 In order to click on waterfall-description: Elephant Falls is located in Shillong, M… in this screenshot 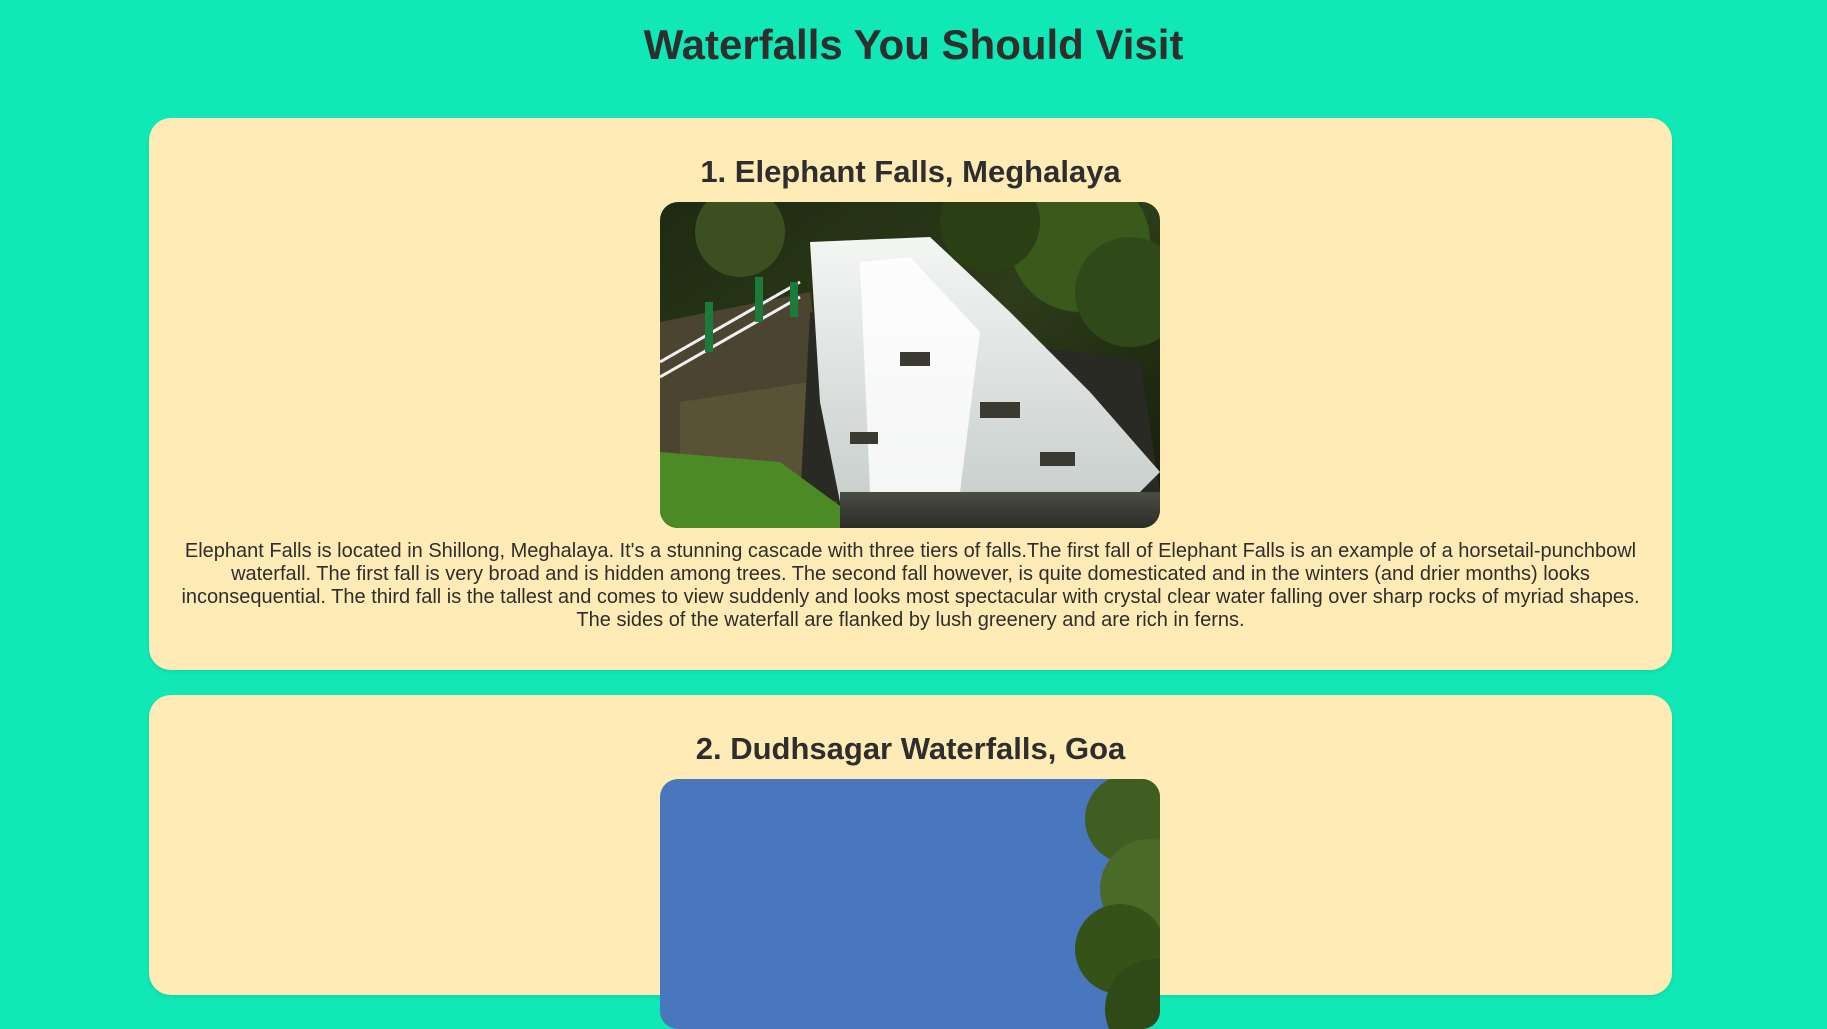, I will do `click(910, 585)`.